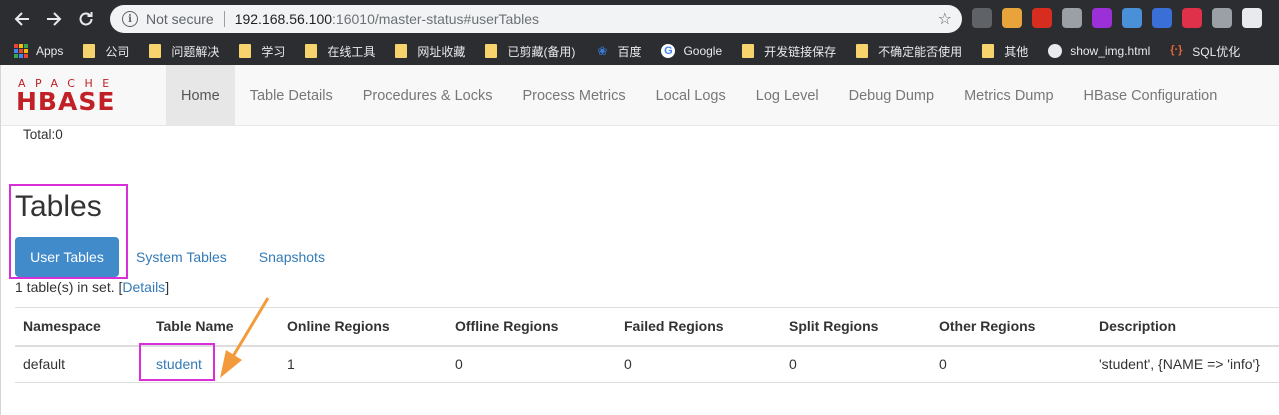 The width and height of the screenshot is (1279, 415). What do you see at coordinates (1110, 51) in the screenshot?
I see `bookmark-label: show_img.html` at bounding box center [1110, 51].